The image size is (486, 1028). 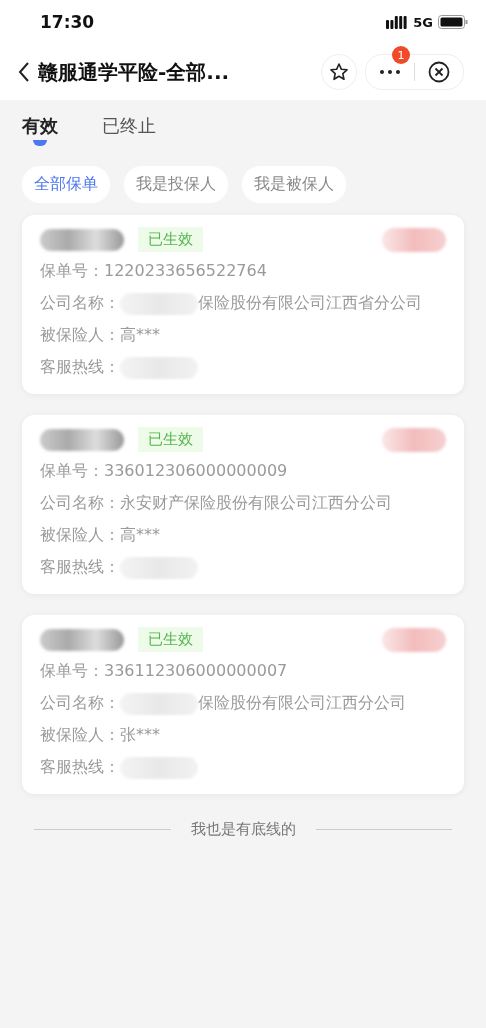 I want to click on star-icon, so click(x=339, y=72).